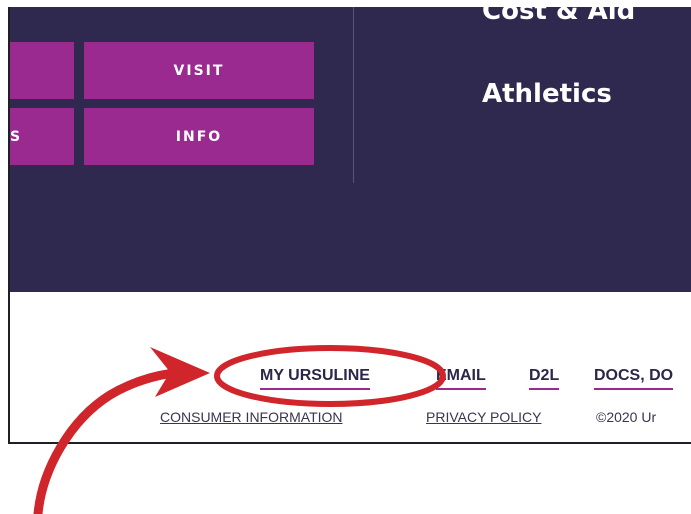 The height and width of the screenshot is (514, 691). I want to click on docs-link: DOCS, DO, so click(634, 378).